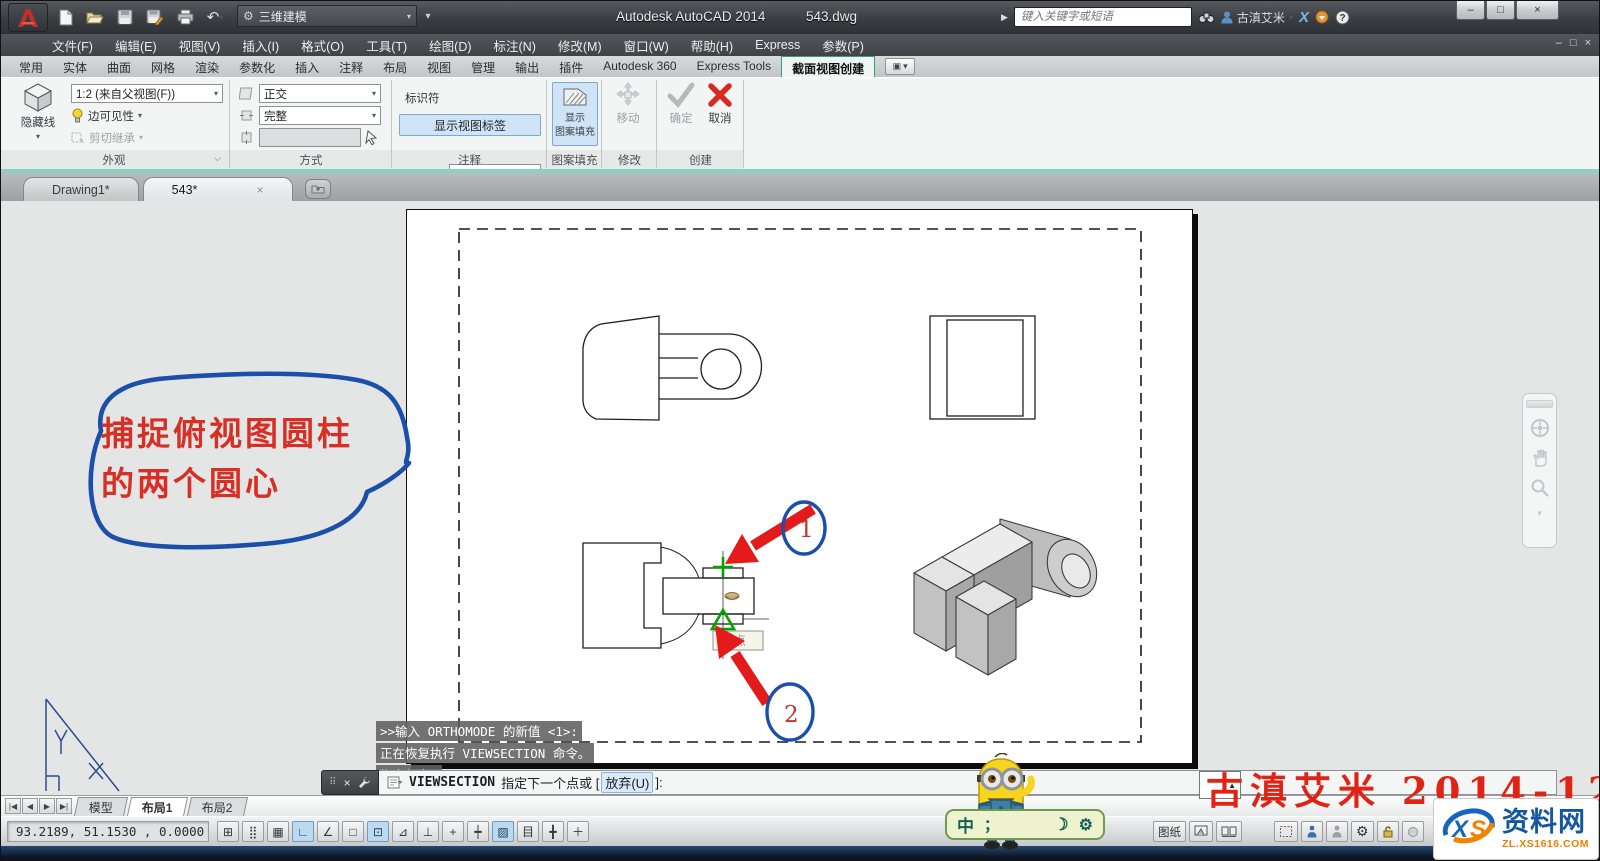 Image resolution: width=1600 pixels, height=861 pixels. Describe the element at coordinates (217, 158) in the screenshot. I see `panel-launcher-icon: ⌵` at that location.